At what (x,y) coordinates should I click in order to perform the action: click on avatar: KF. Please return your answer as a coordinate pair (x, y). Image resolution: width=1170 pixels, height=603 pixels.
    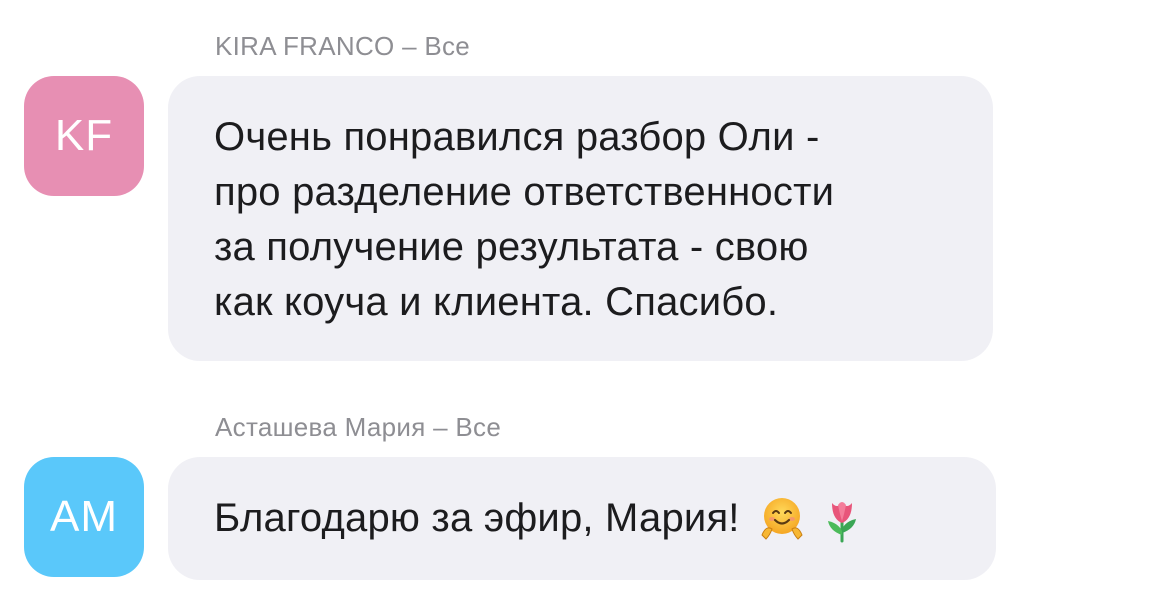
    Looking at the image, I should click on (84, 136).